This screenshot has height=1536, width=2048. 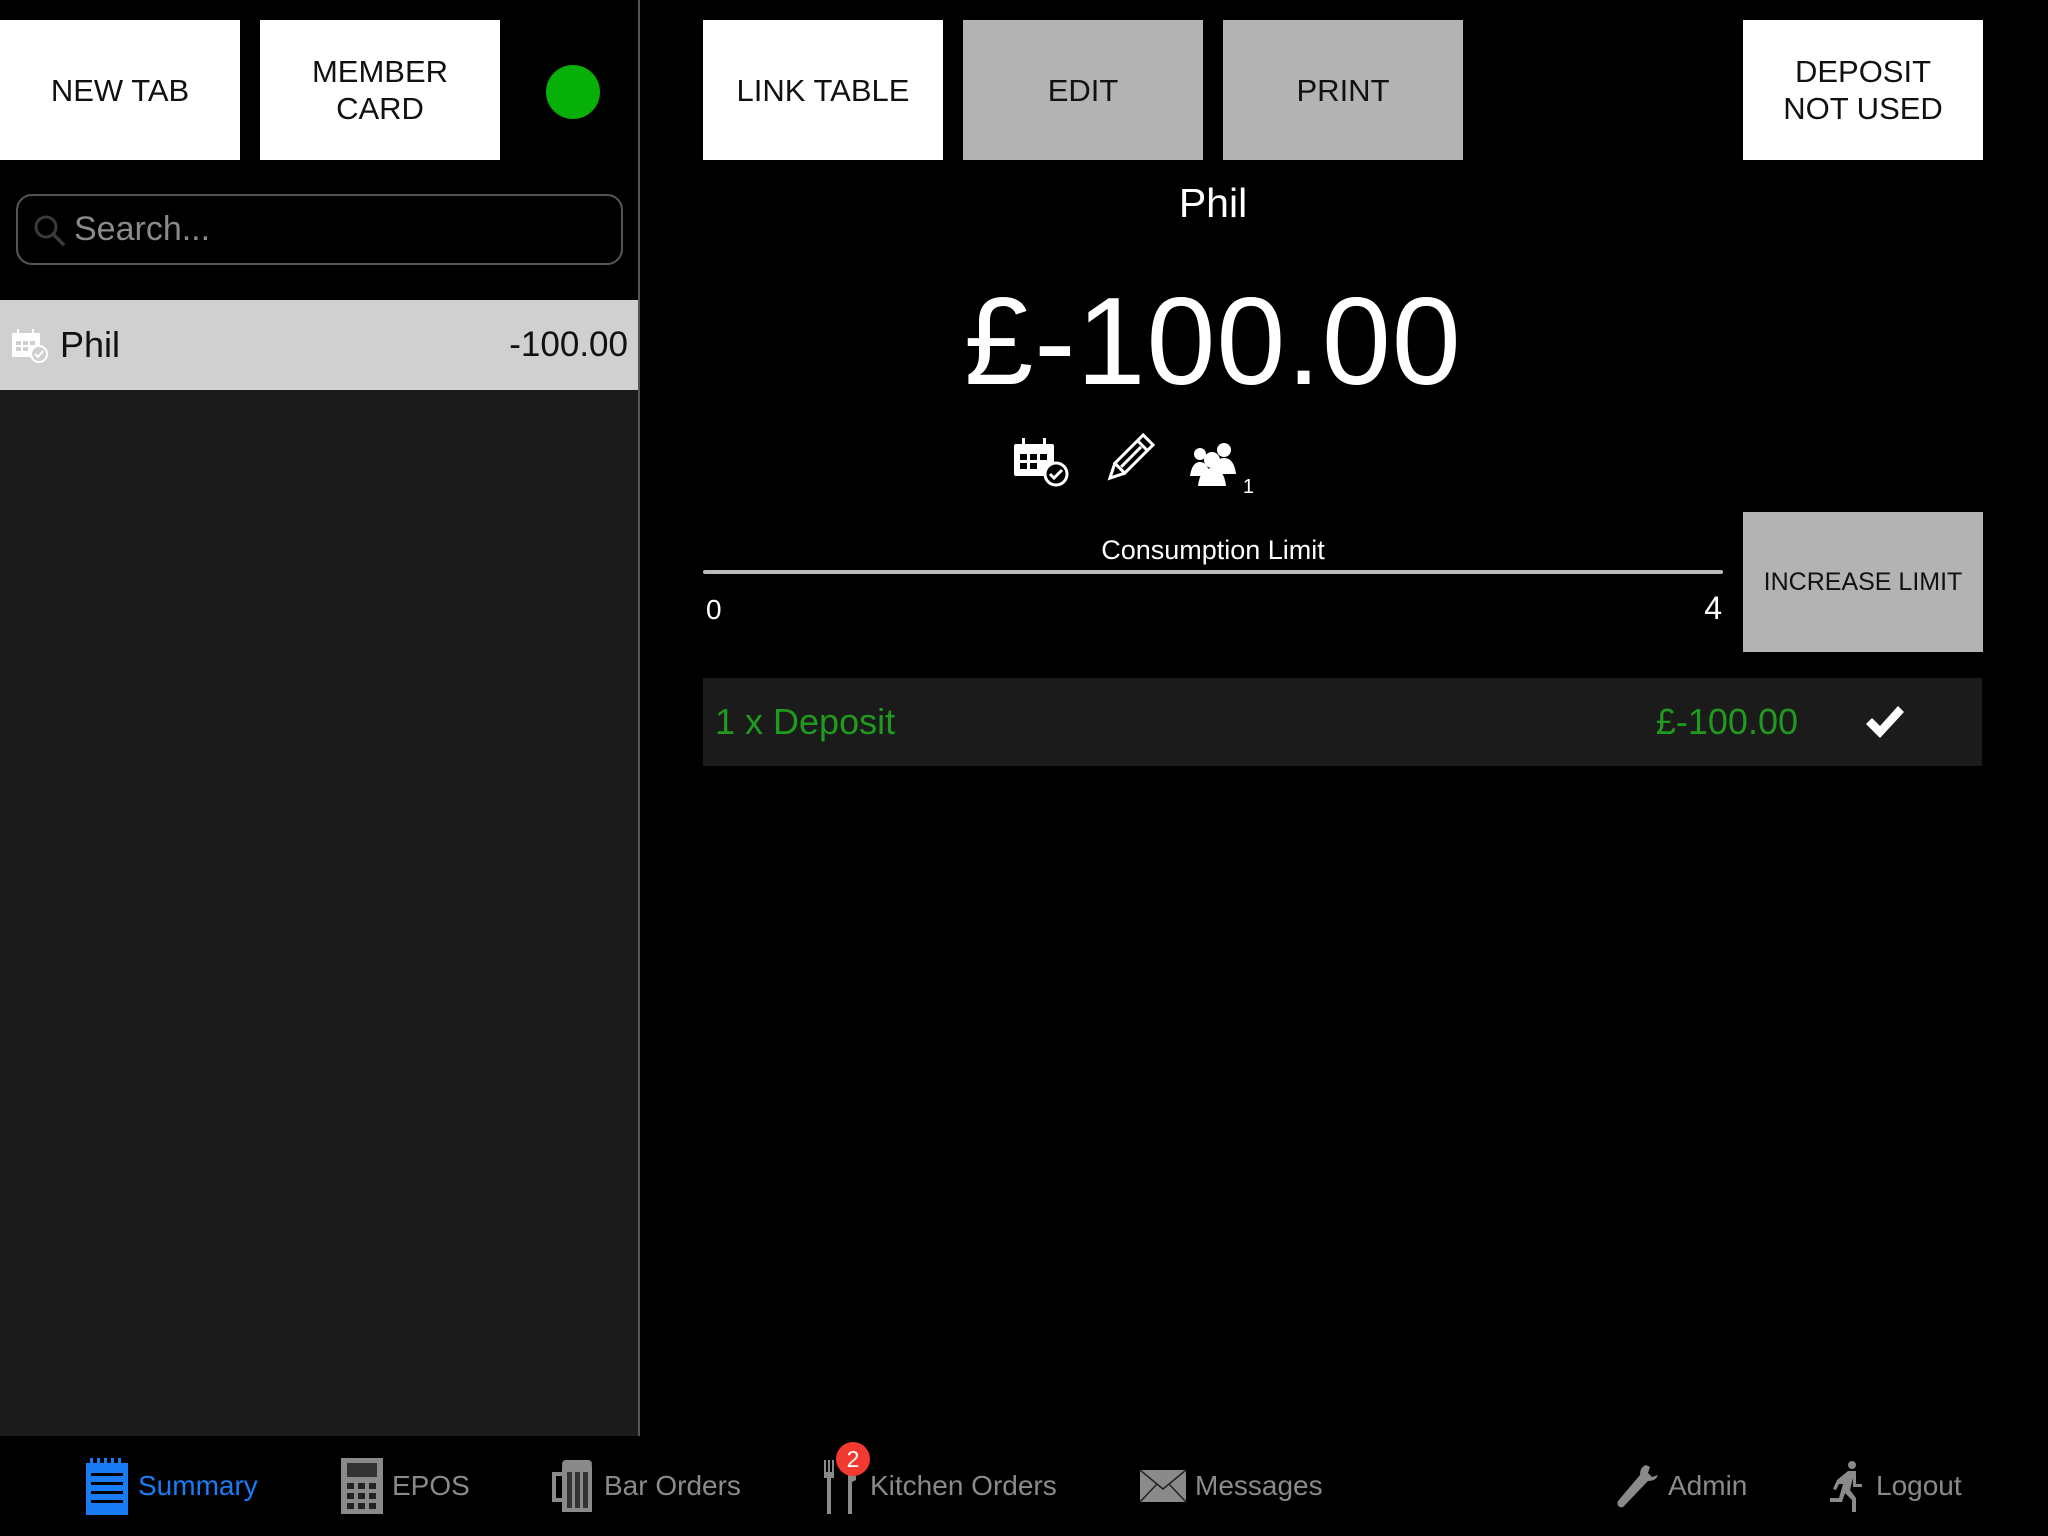 I want to click on deposit-not-used-label: DEPOSIT NOT USED, so click(x=1863, y=90).